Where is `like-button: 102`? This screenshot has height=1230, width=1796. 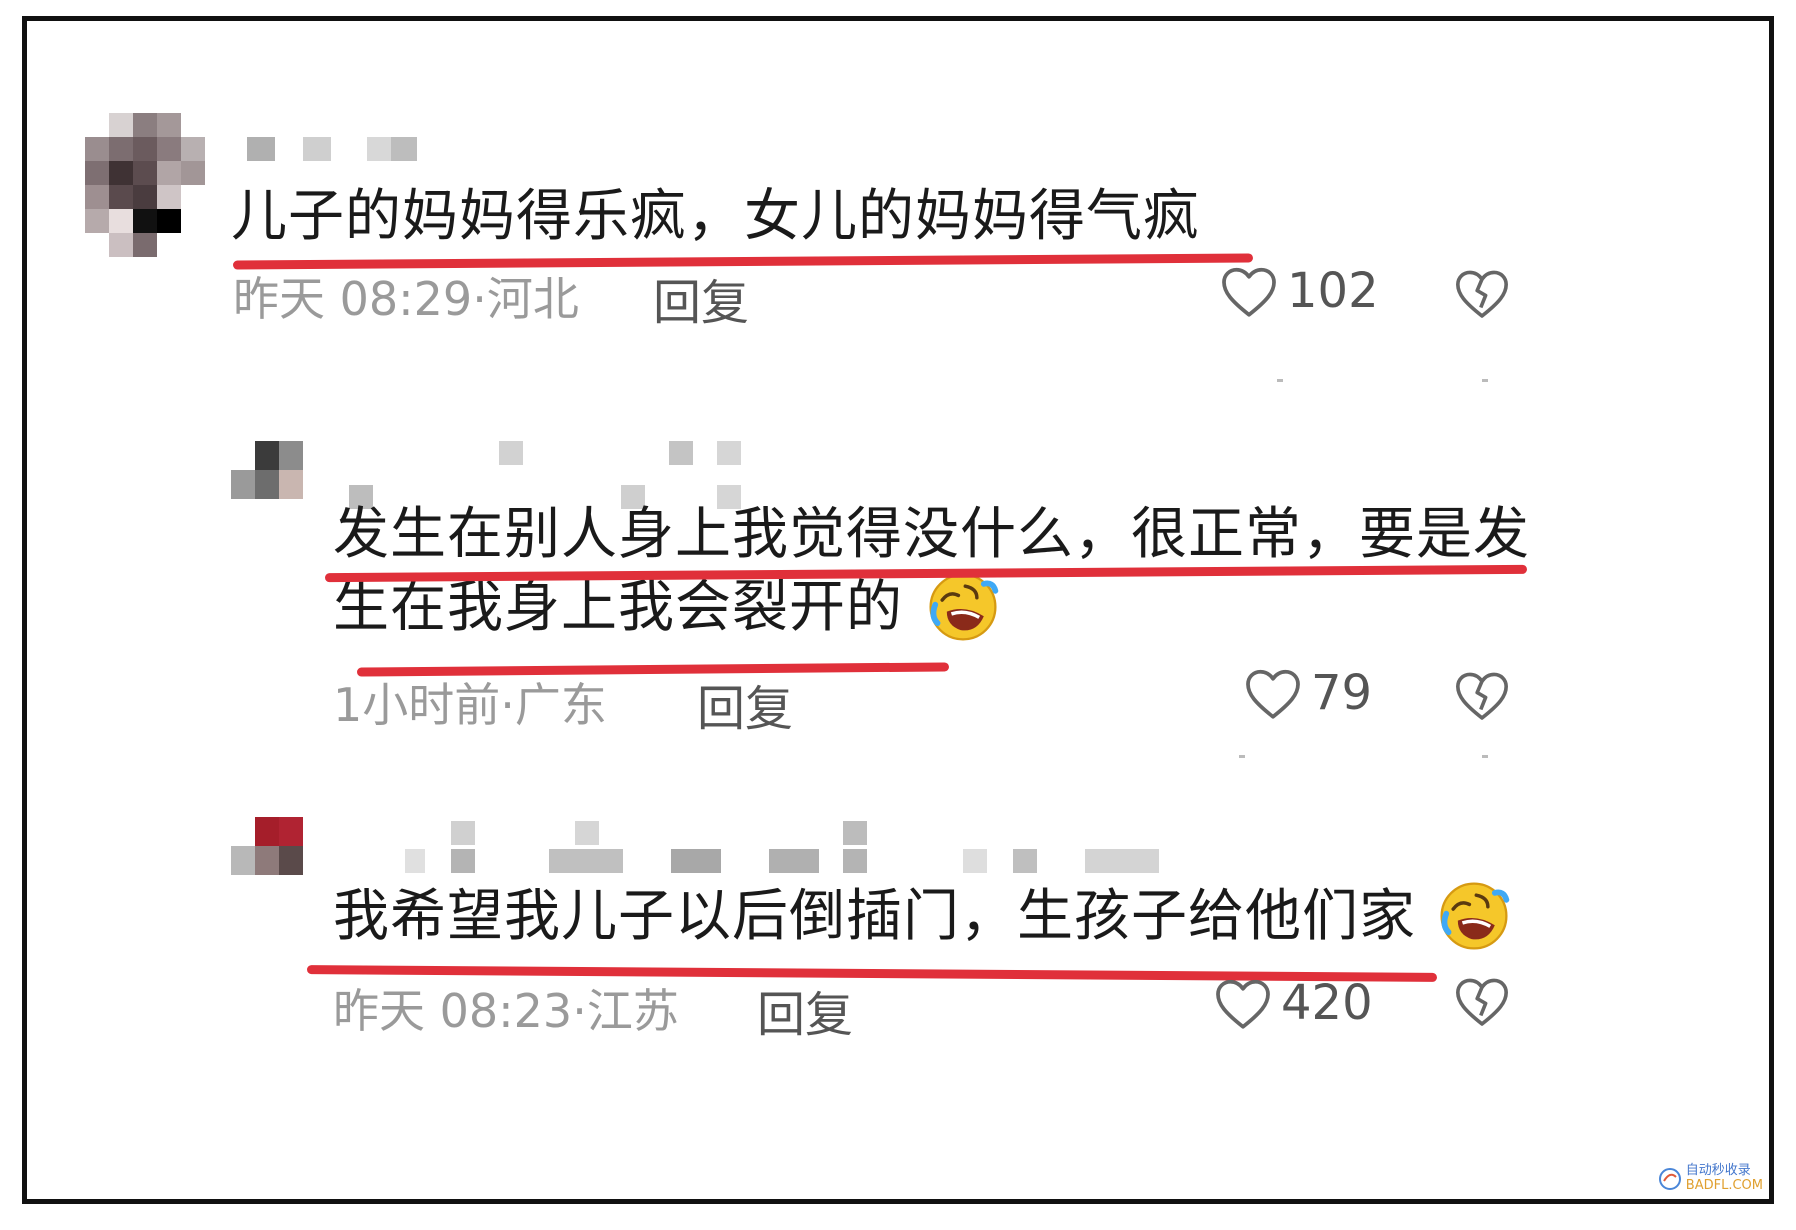
like-button: 102 is located at coordinates (1299, 291).